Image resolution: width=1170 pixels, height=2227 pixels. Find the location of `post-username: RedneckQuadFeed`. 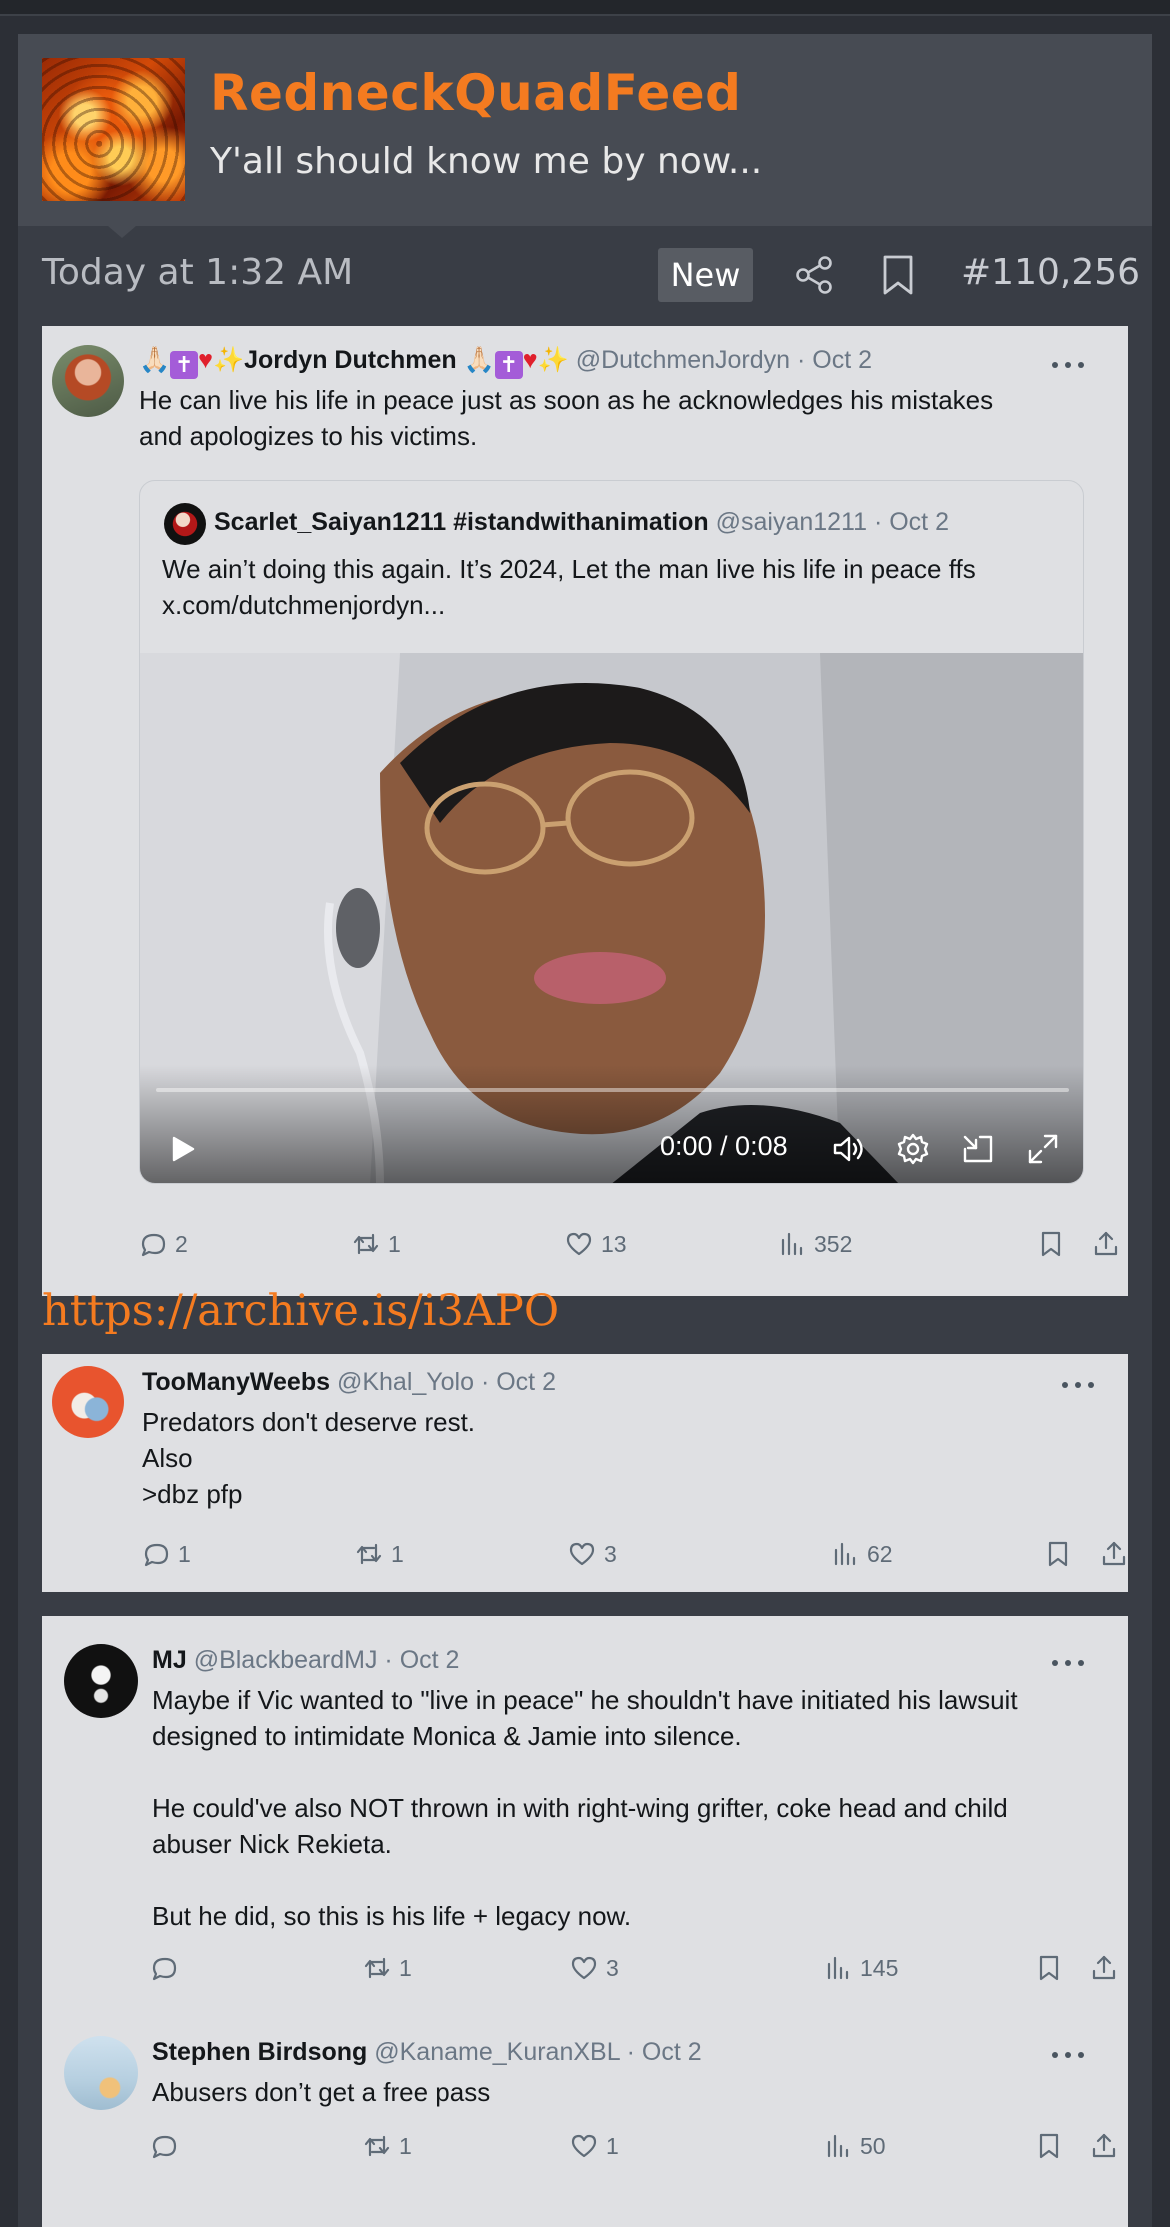

post-username: RedneckQuadFeed is located at coordinates (475, 93).